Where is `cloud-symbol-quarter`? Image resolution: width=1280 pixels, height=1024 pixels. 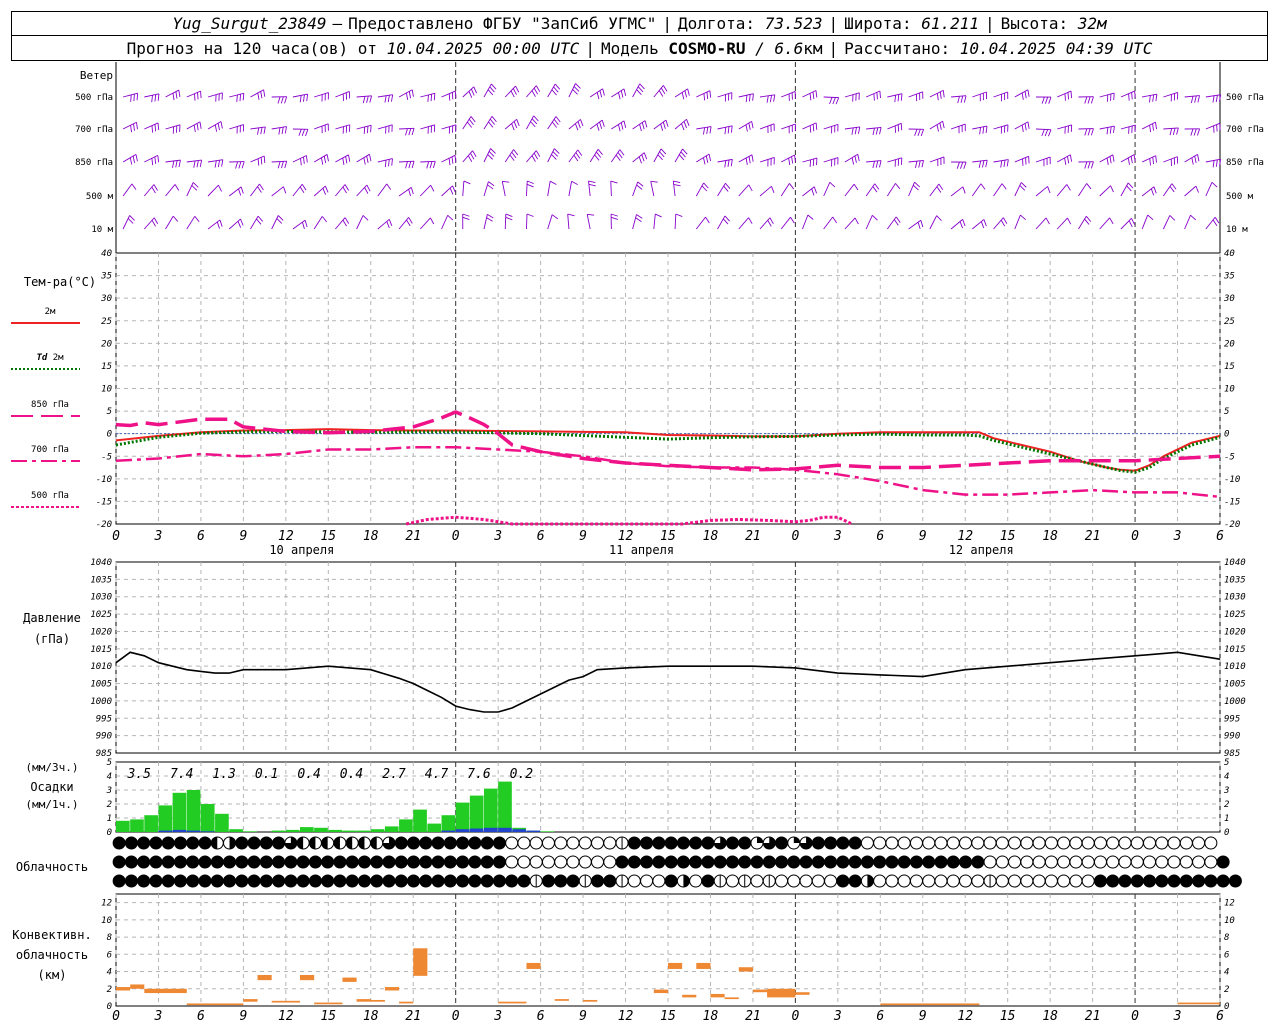
cloud-symbol-quarter is located at coordinates (760, 840).